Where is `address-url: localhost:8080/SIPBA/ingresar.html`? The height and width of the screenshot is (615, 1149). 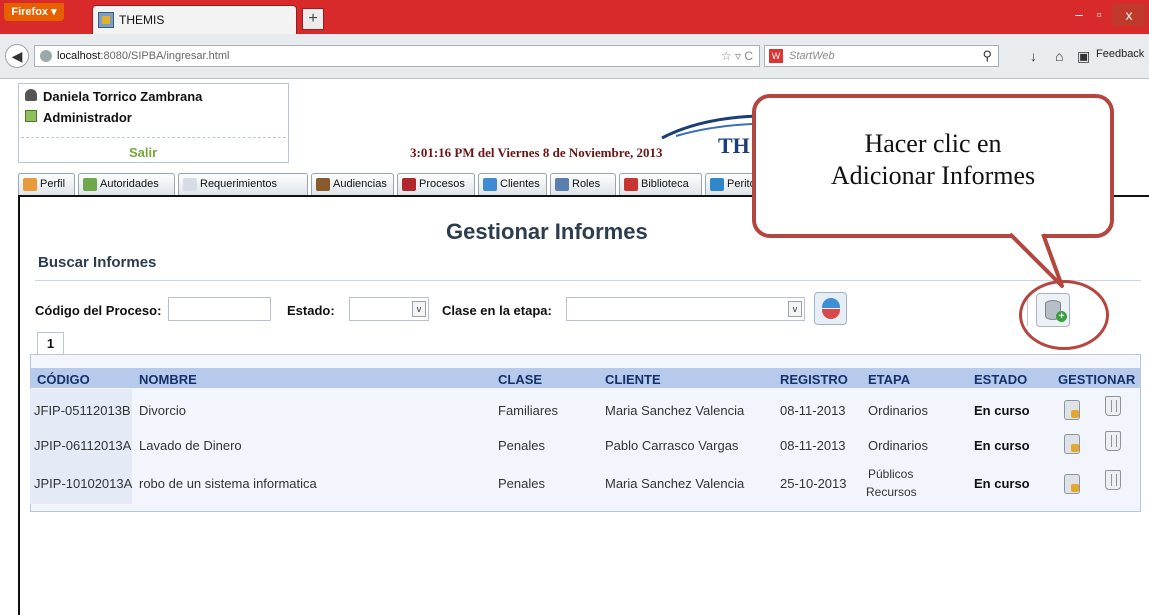
address-url: localhost:8080/SIPBA/ingresar.html is located at coordinates (143, 56).